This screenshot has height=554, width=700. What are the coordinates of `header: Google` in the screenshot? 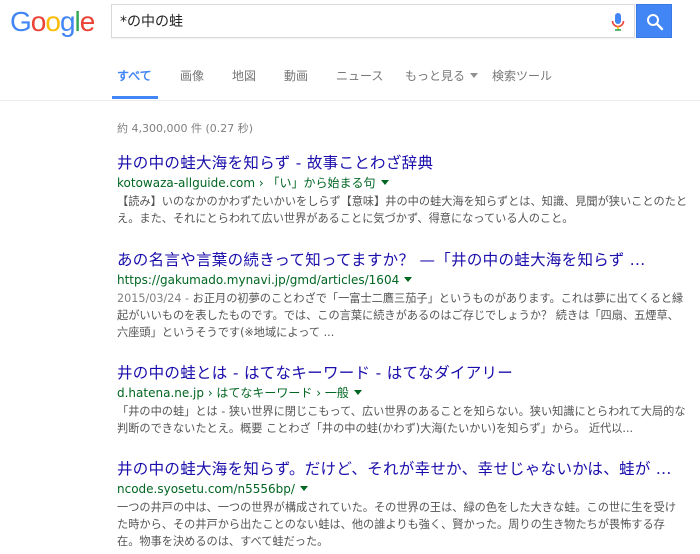 It's located at (350, 24).